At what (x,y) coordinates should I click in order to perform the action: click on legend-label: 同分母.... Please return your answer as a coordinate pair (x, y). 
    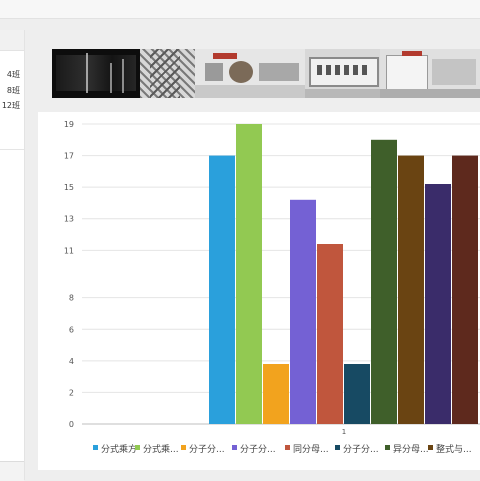
    Looking at the image, I should click on (311, 449).